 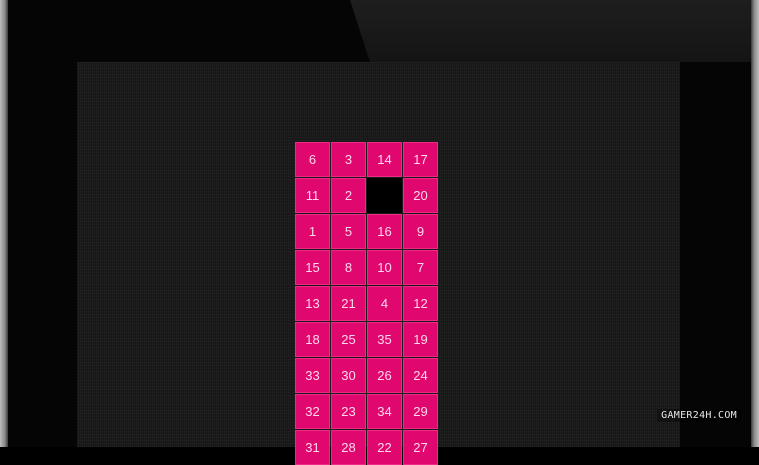 I want to click on puzzle-tile: 25, so click(x=348, y=339).